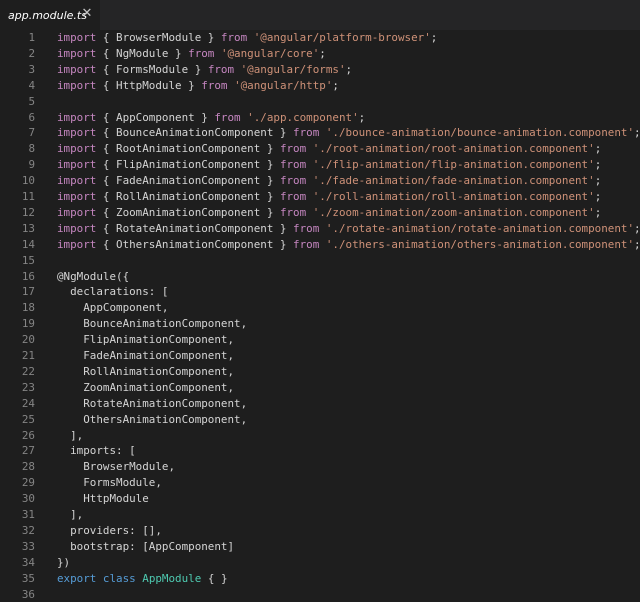 The height and width of the screenshot is (602, 640). What do you see at coordinates (28, 371) in the screenshot?
I see `line-number: 22` at bounding box center [28, 371].